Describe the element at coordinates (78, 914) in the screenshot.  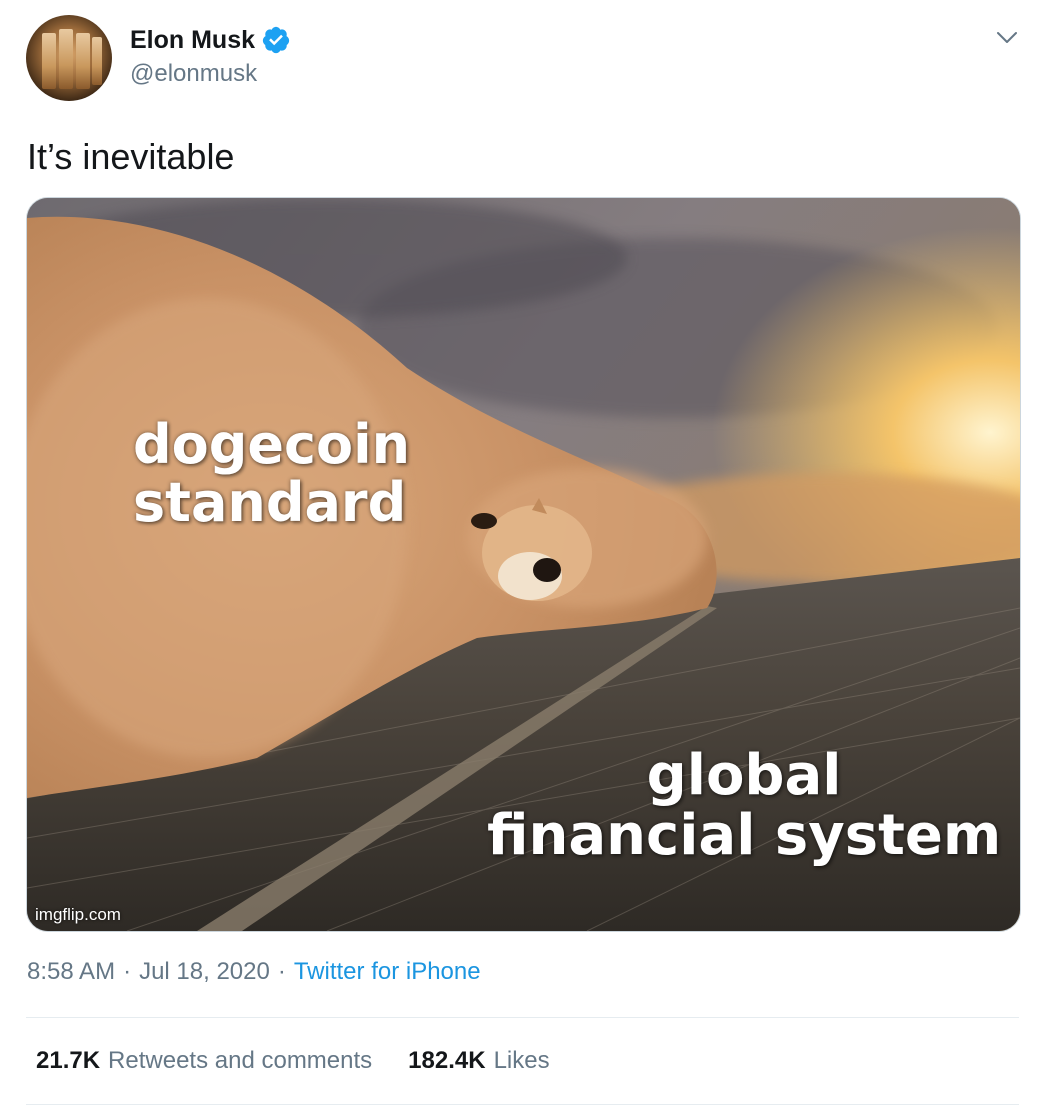
I see `watermark: imgflip.com` at that location.